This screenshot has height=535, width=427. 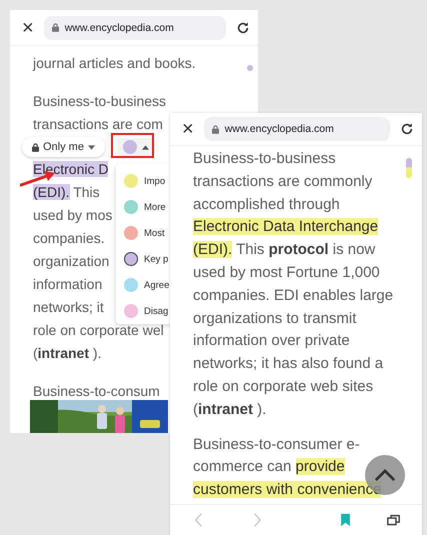 I want to click on highlight-frame, so click(x=132, y=145).